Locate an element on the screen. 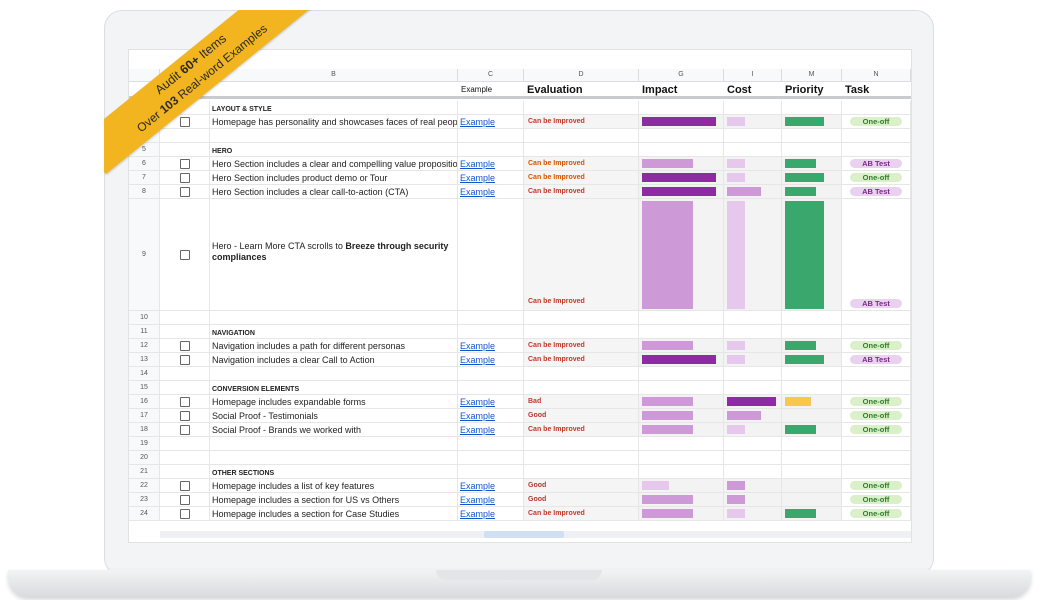  col-n-header: N is located at coordinates (876, 75).